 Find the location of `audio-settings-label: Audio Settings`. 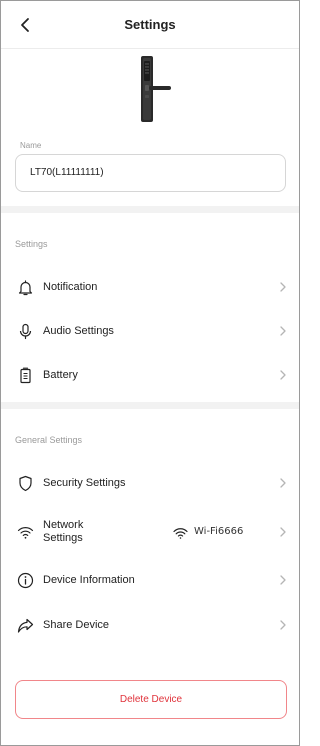

audio-settings-label: Audio Settings is located at coordinates (78, 331).